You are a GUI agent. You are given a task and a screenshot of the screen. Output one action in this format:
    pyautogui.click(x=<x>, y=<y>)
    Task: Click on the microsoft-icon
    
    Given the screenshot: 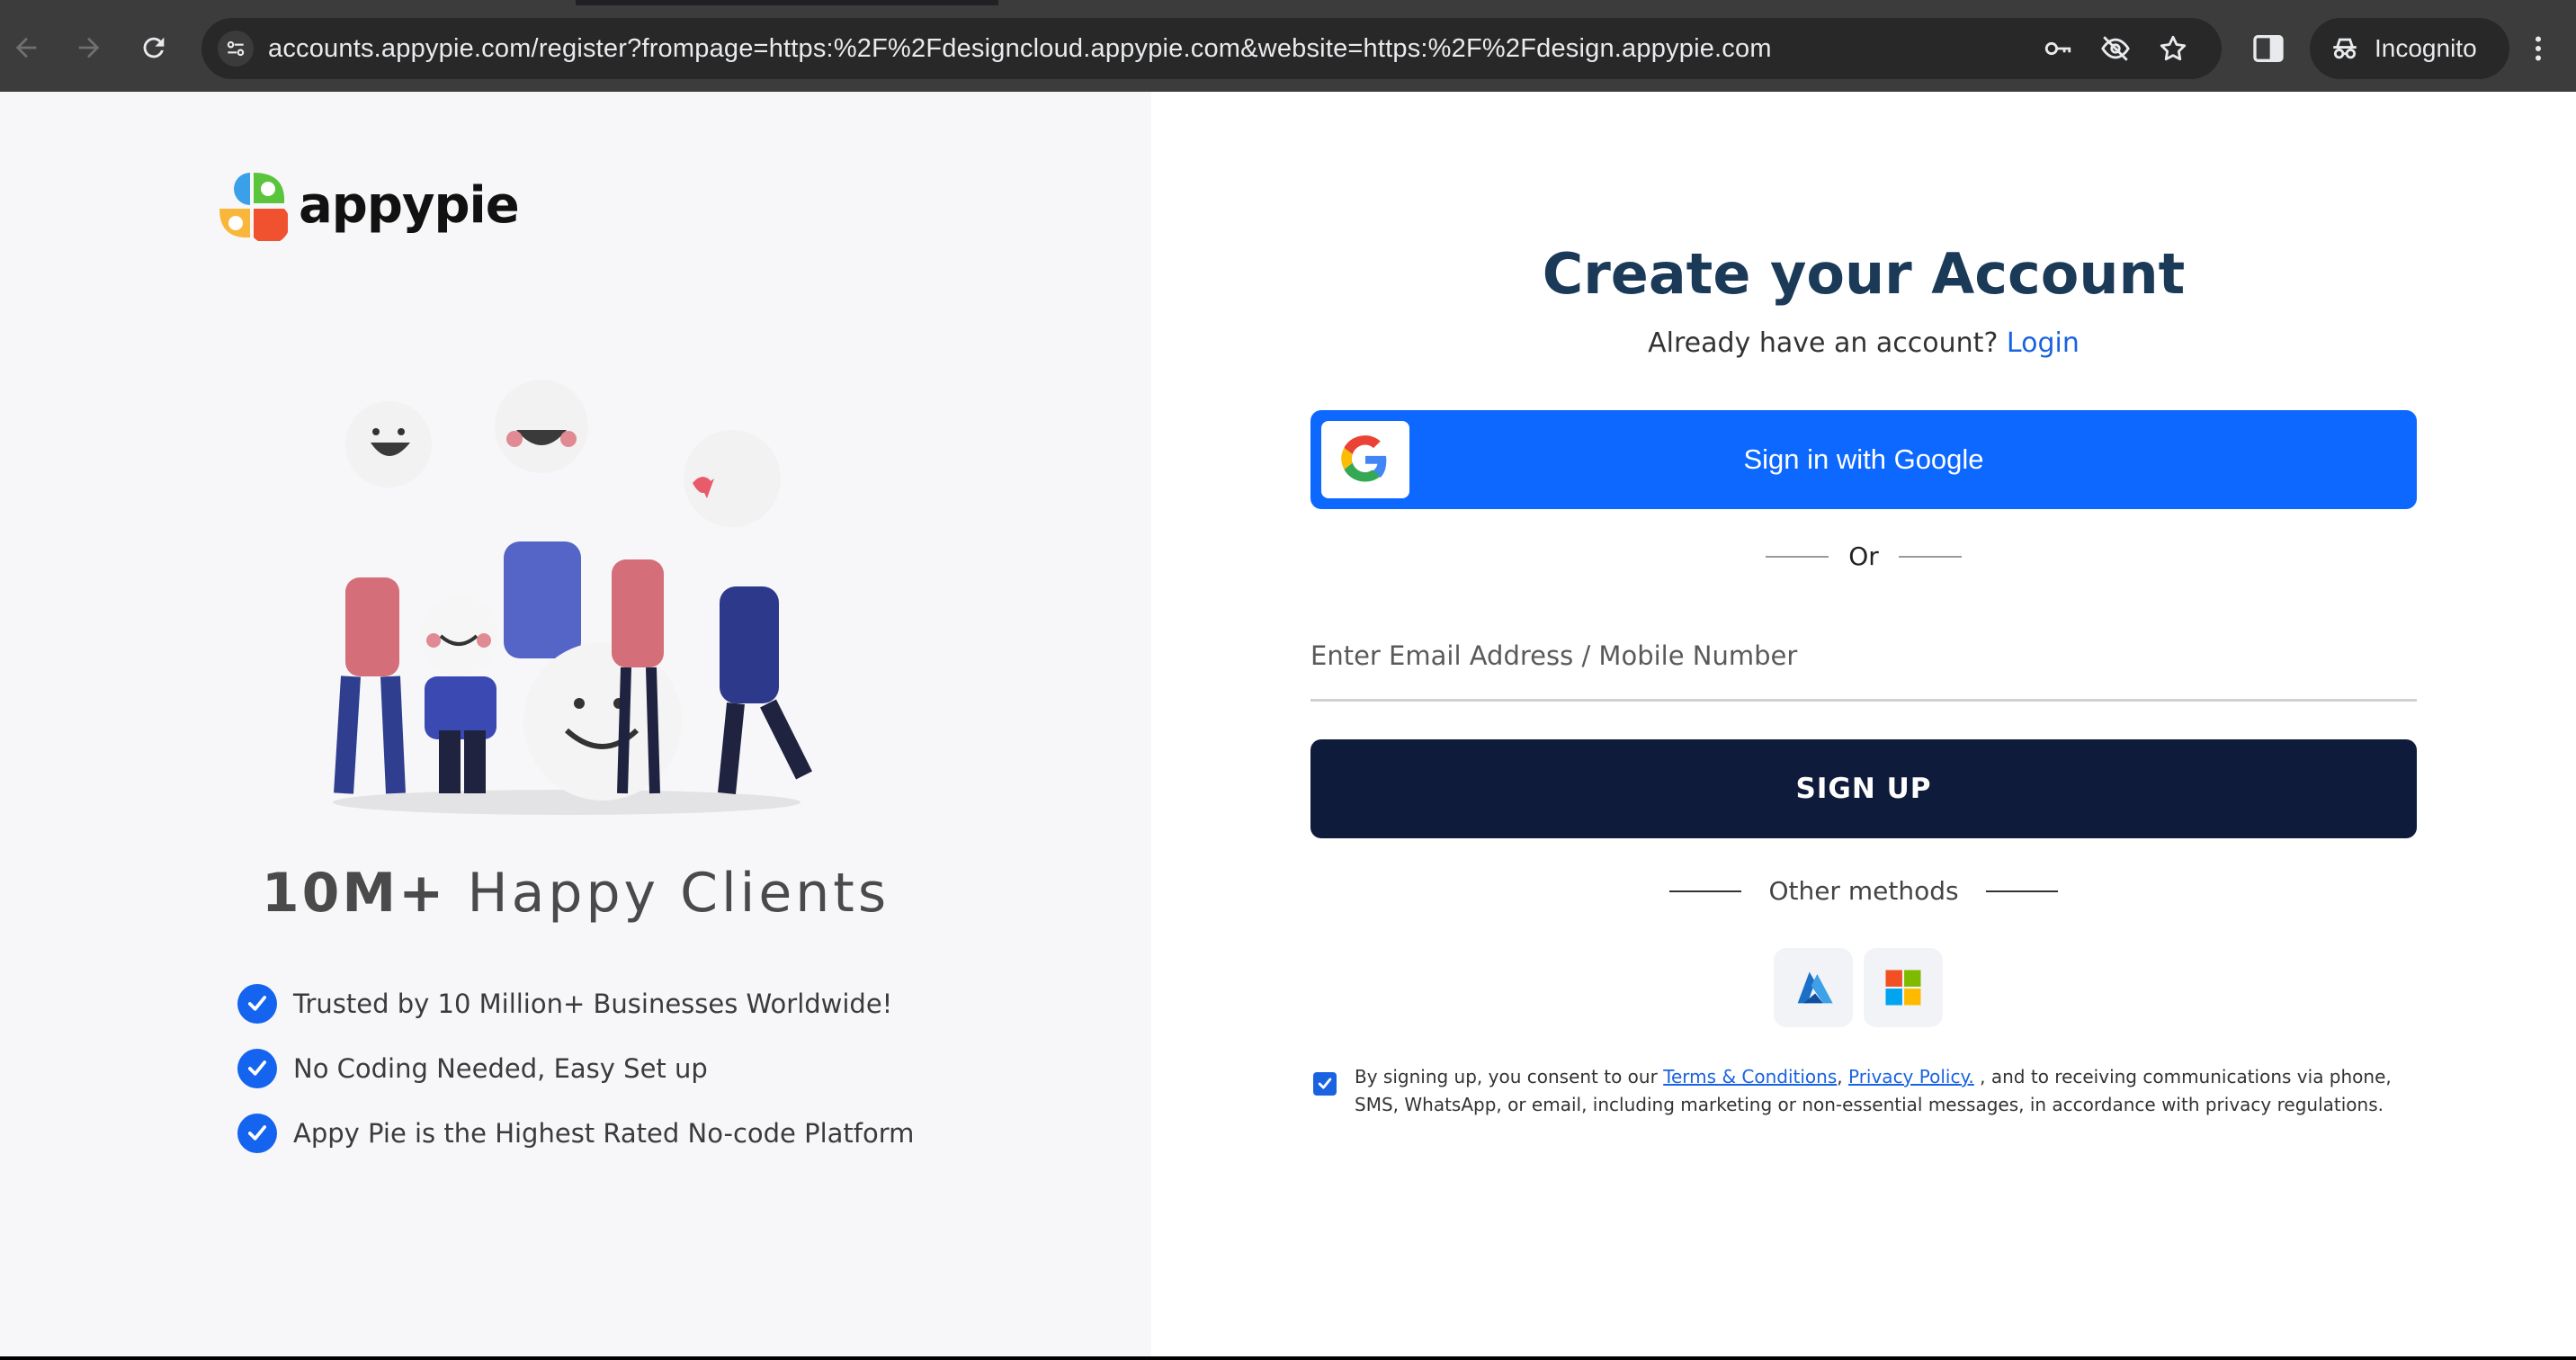 What is the action you would take?
    pyautogui.click(x=1903, y=988)
    